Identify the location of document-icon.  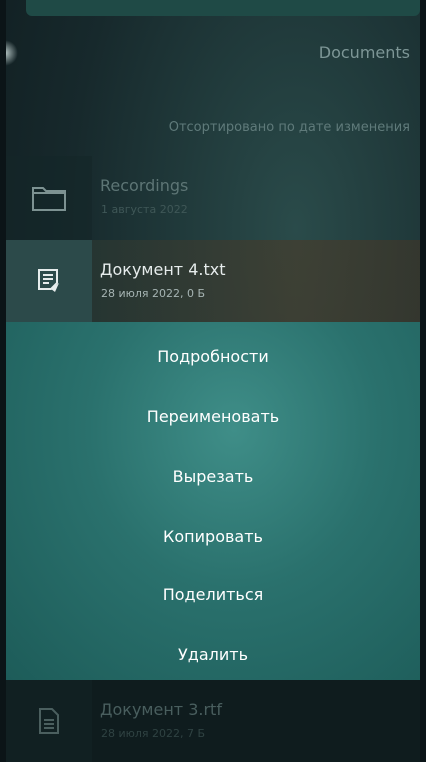
(49, 721).